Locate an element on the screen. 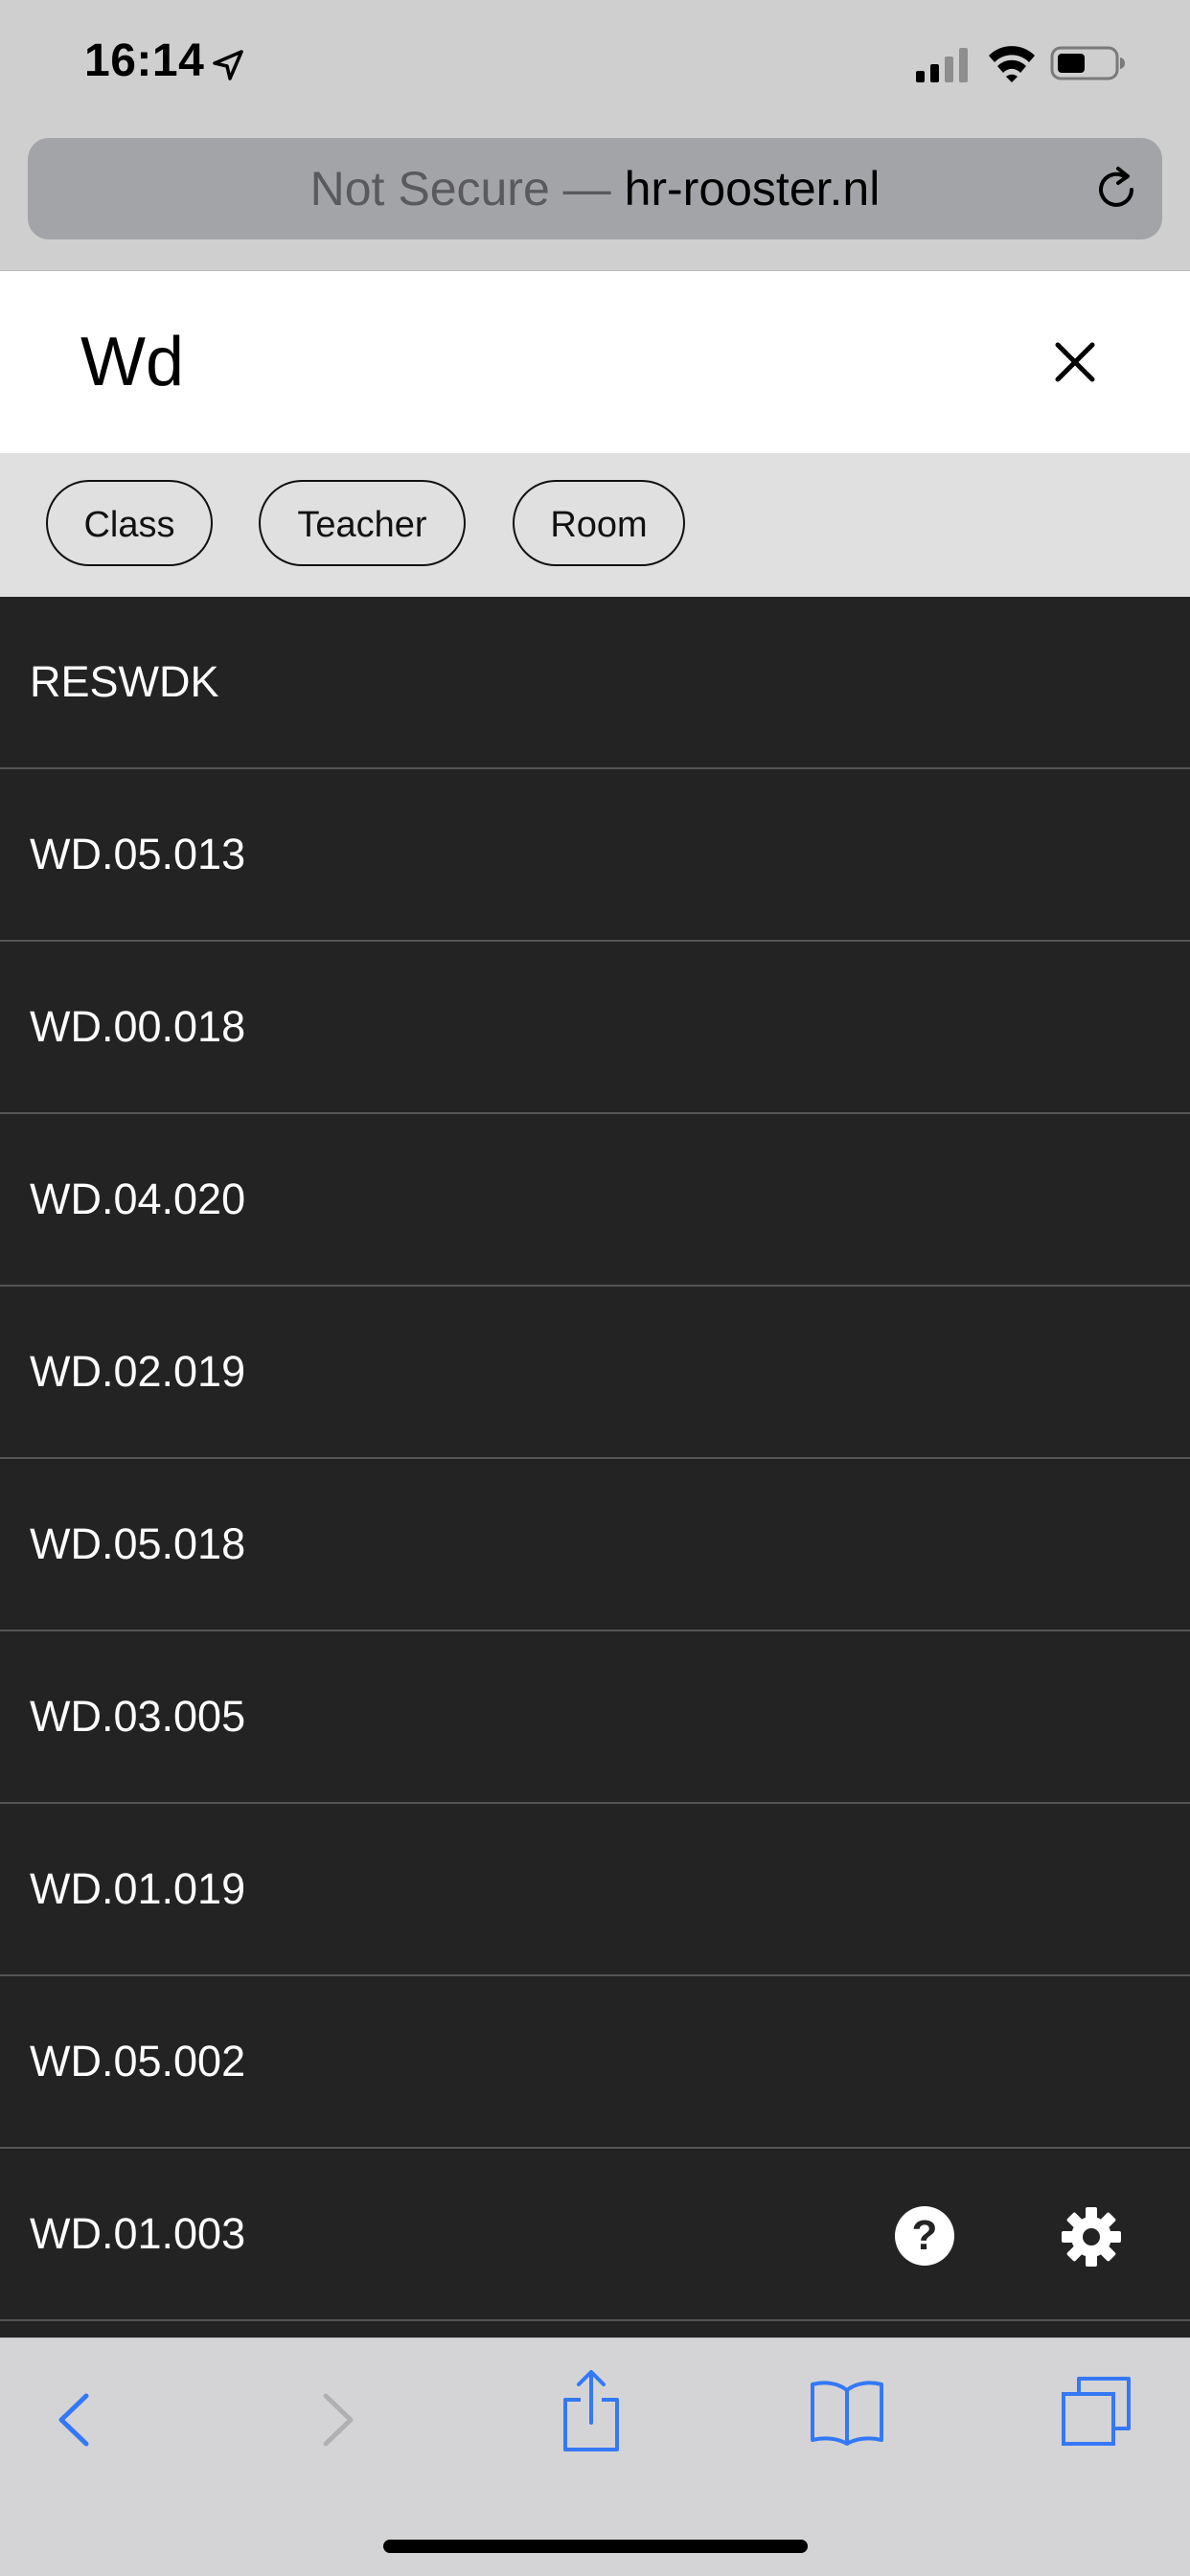  help-button: ? is located at coordinates (925, 2236).